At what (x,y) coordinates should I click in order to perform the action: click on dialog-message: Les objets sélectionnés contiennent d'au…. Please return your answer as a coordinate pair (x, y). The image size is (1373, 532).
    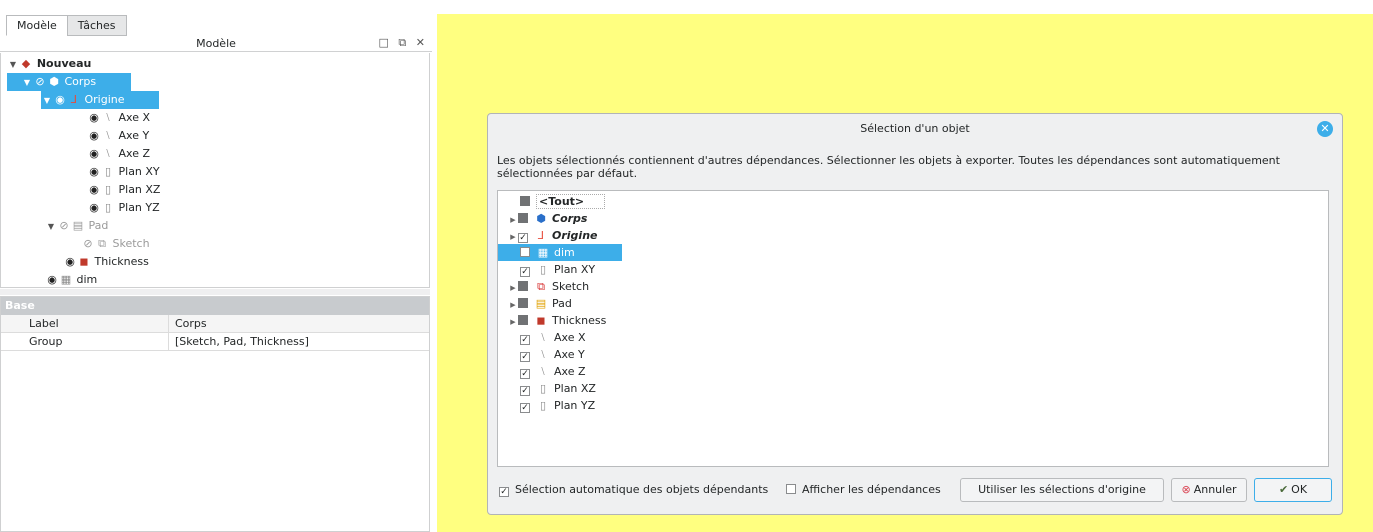
    Looking at the image, I should click on (888, 167).